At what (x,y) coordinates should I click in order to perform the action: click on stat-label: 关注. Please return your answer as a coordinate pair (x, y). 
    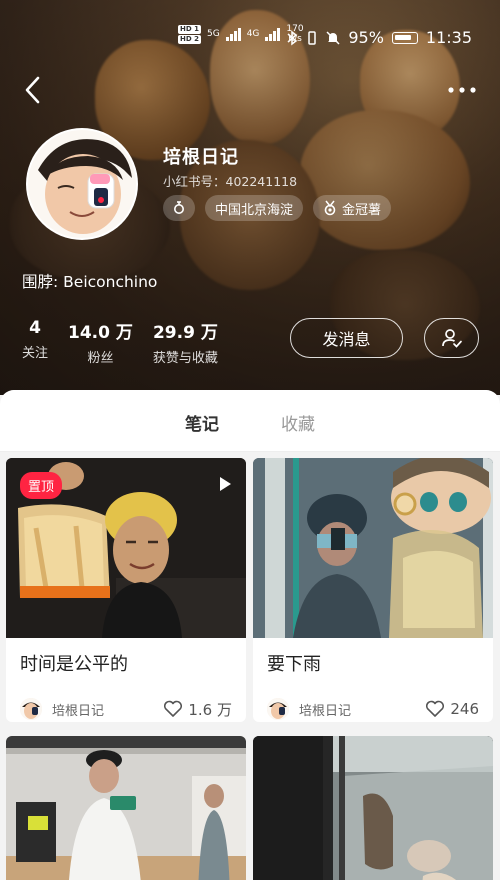
    Looking at the image, I should click on (35, 353).